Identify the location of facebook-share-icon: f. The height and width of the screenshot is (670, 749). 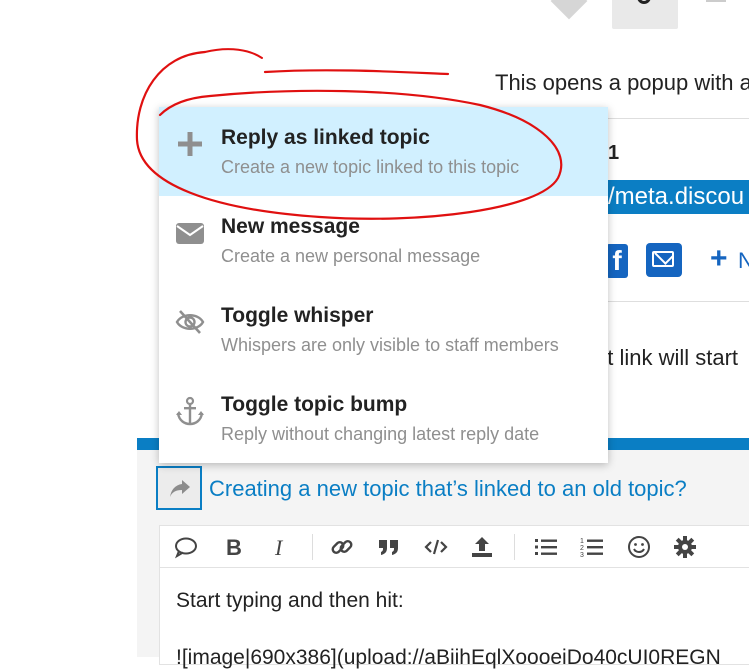
(617, 261).